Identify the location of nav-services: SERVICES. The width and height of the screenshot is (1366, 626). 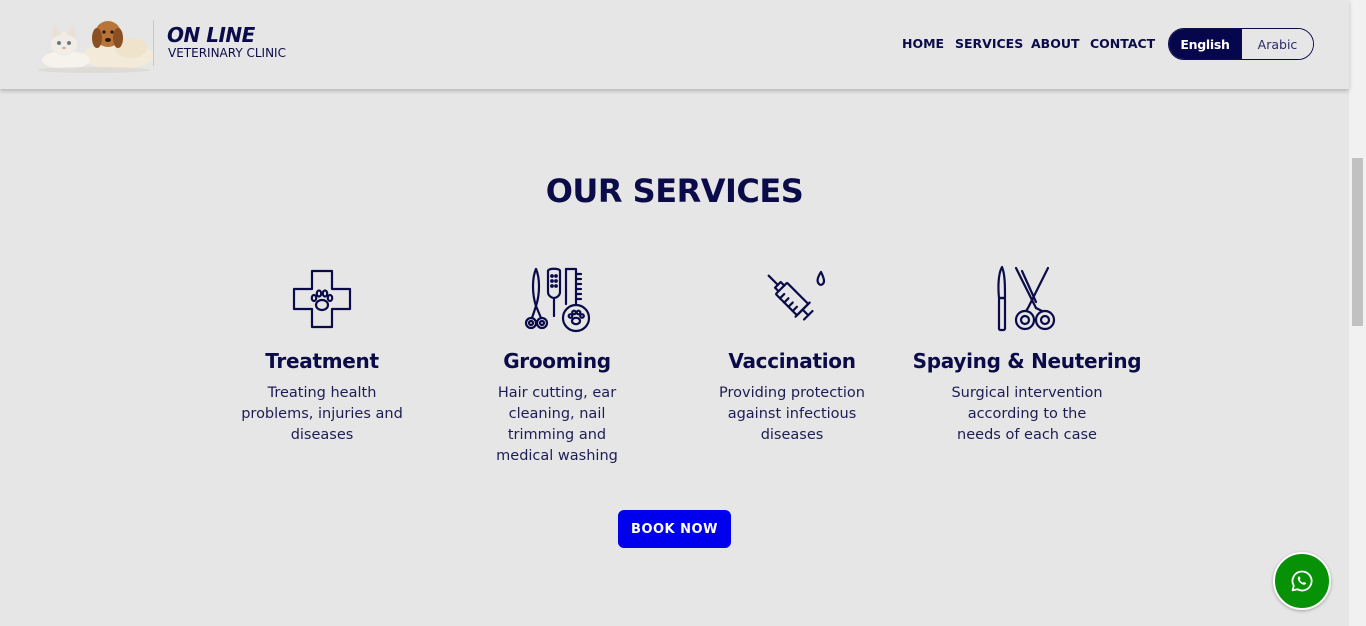
(989, 44).